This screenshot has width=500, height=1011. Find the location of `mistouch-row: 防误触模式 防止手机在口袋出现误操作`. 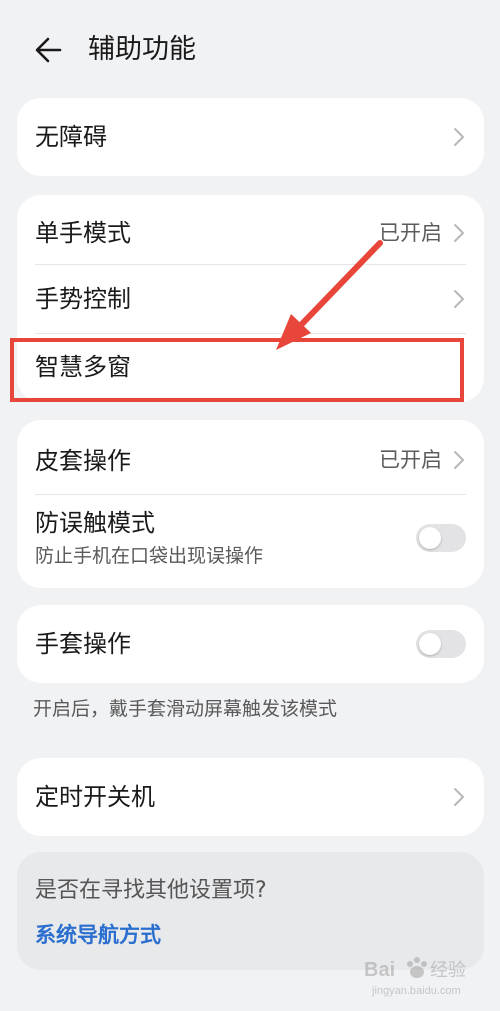

mistouch-row: 防误触模式 防止手机在口袋出现误操作 is located at coordinates (250, 541).